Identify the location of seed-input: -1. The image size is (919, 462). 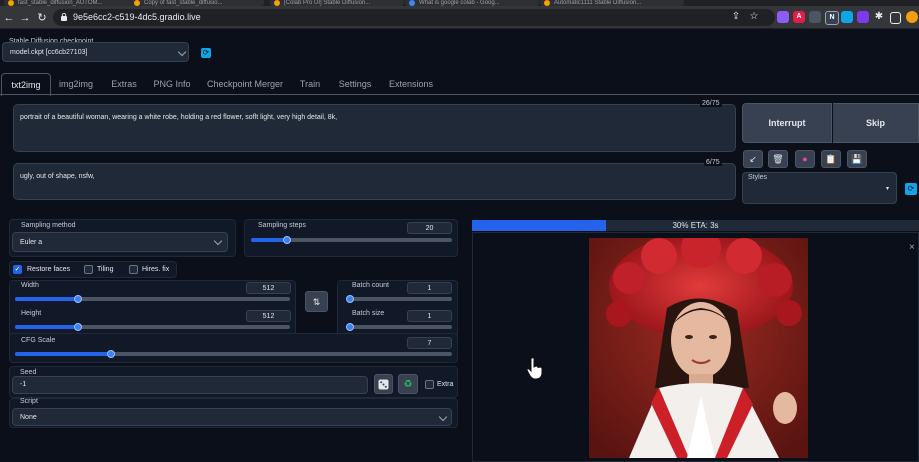
(190, 385).